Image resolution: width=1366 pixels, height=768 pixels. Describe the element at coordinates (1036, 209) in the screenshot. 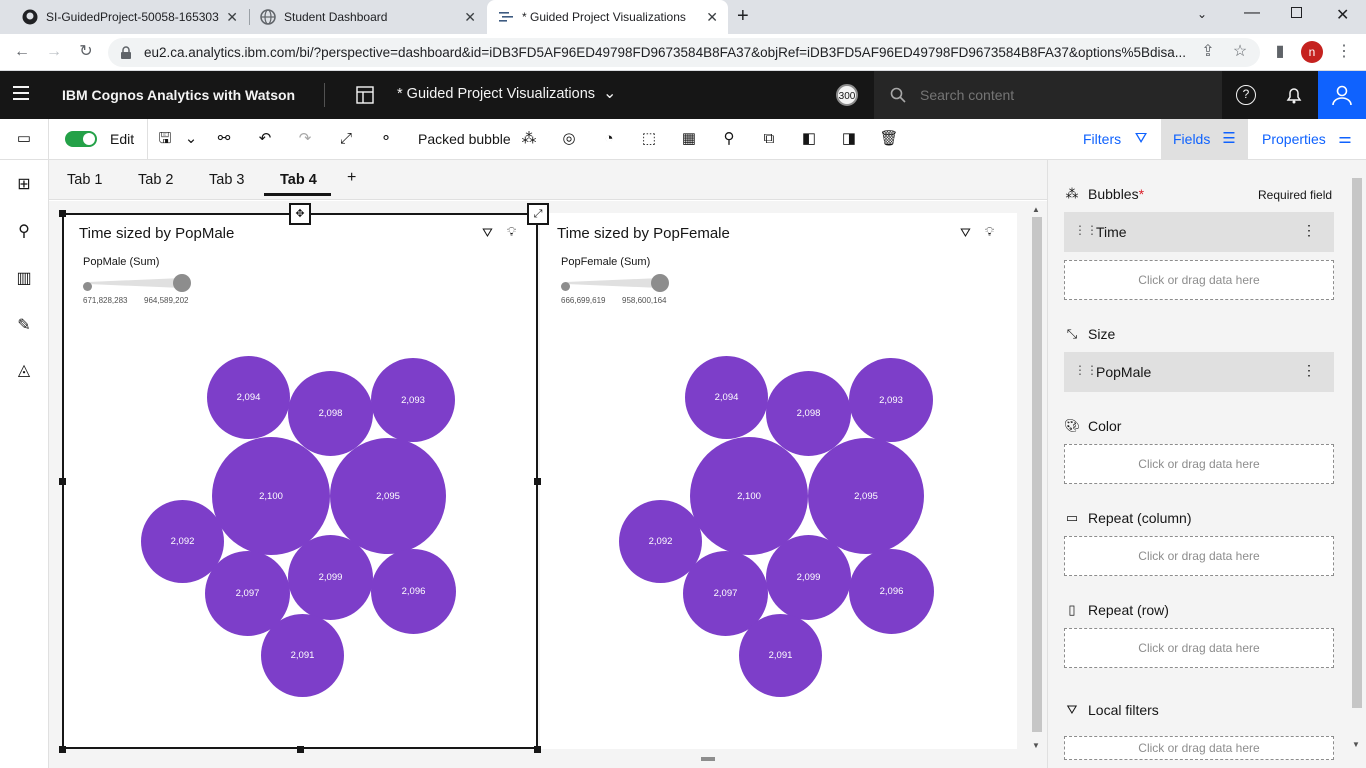

I see `scroll-up-icon: ▲` at that location.